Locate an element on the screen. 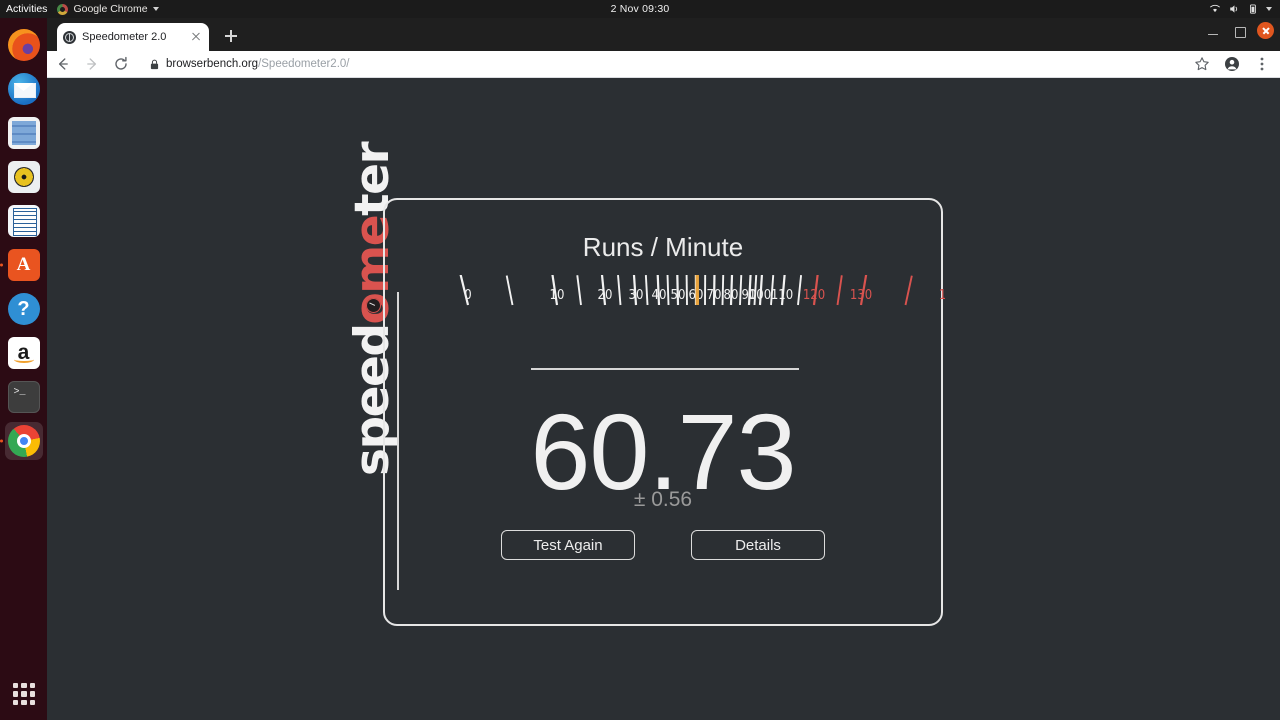  minimize-button is located at coordinates (1213, 31).